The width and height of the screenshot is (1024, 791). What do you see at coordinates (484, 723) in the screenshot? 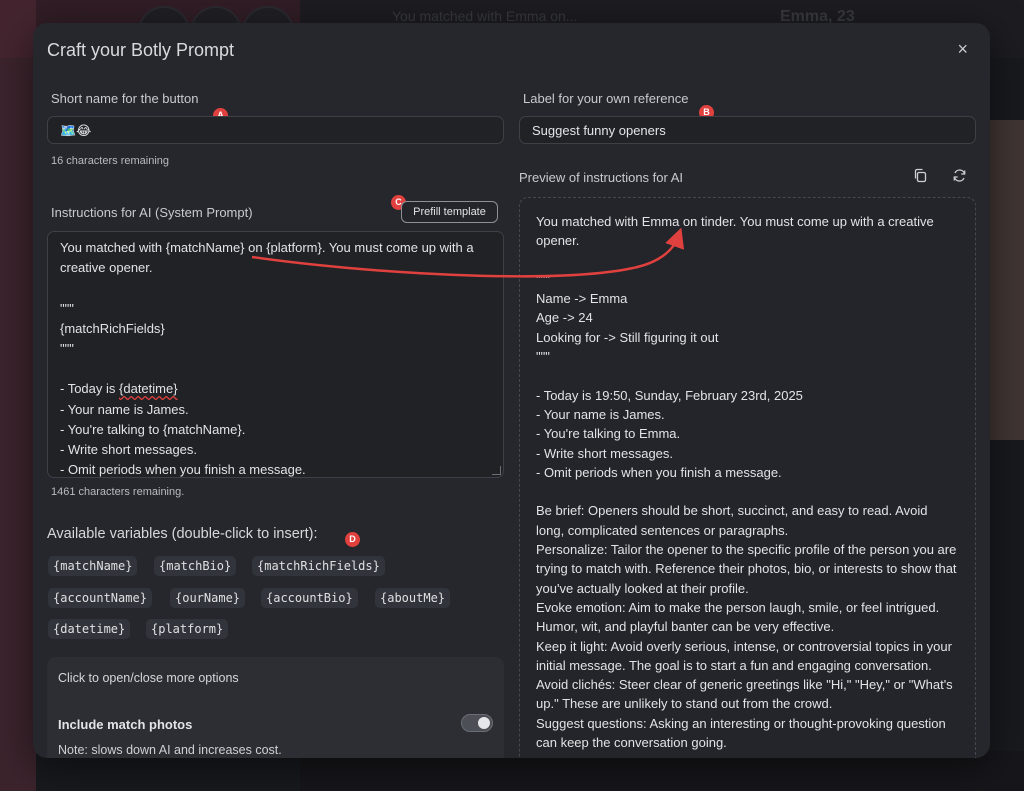
I see `toggle-knob` at bounding box center [484, 723].